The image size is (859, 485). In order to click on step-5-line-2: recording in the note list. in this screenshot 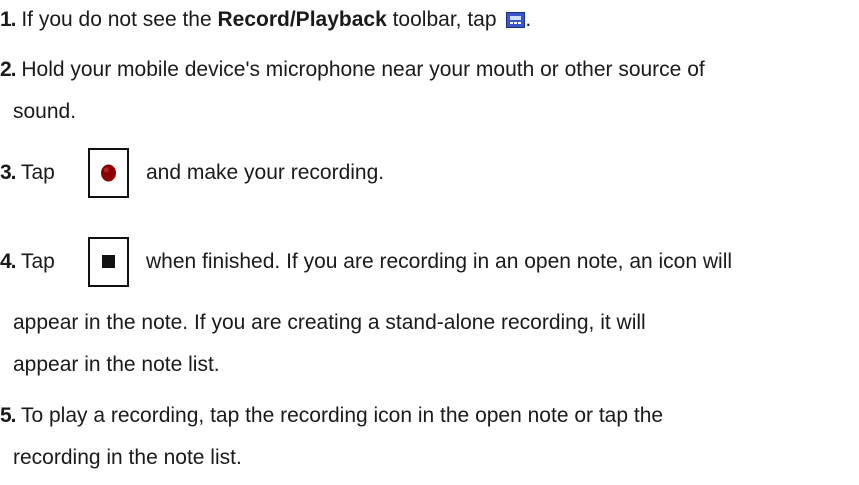, I will do `click(127, 457)`.